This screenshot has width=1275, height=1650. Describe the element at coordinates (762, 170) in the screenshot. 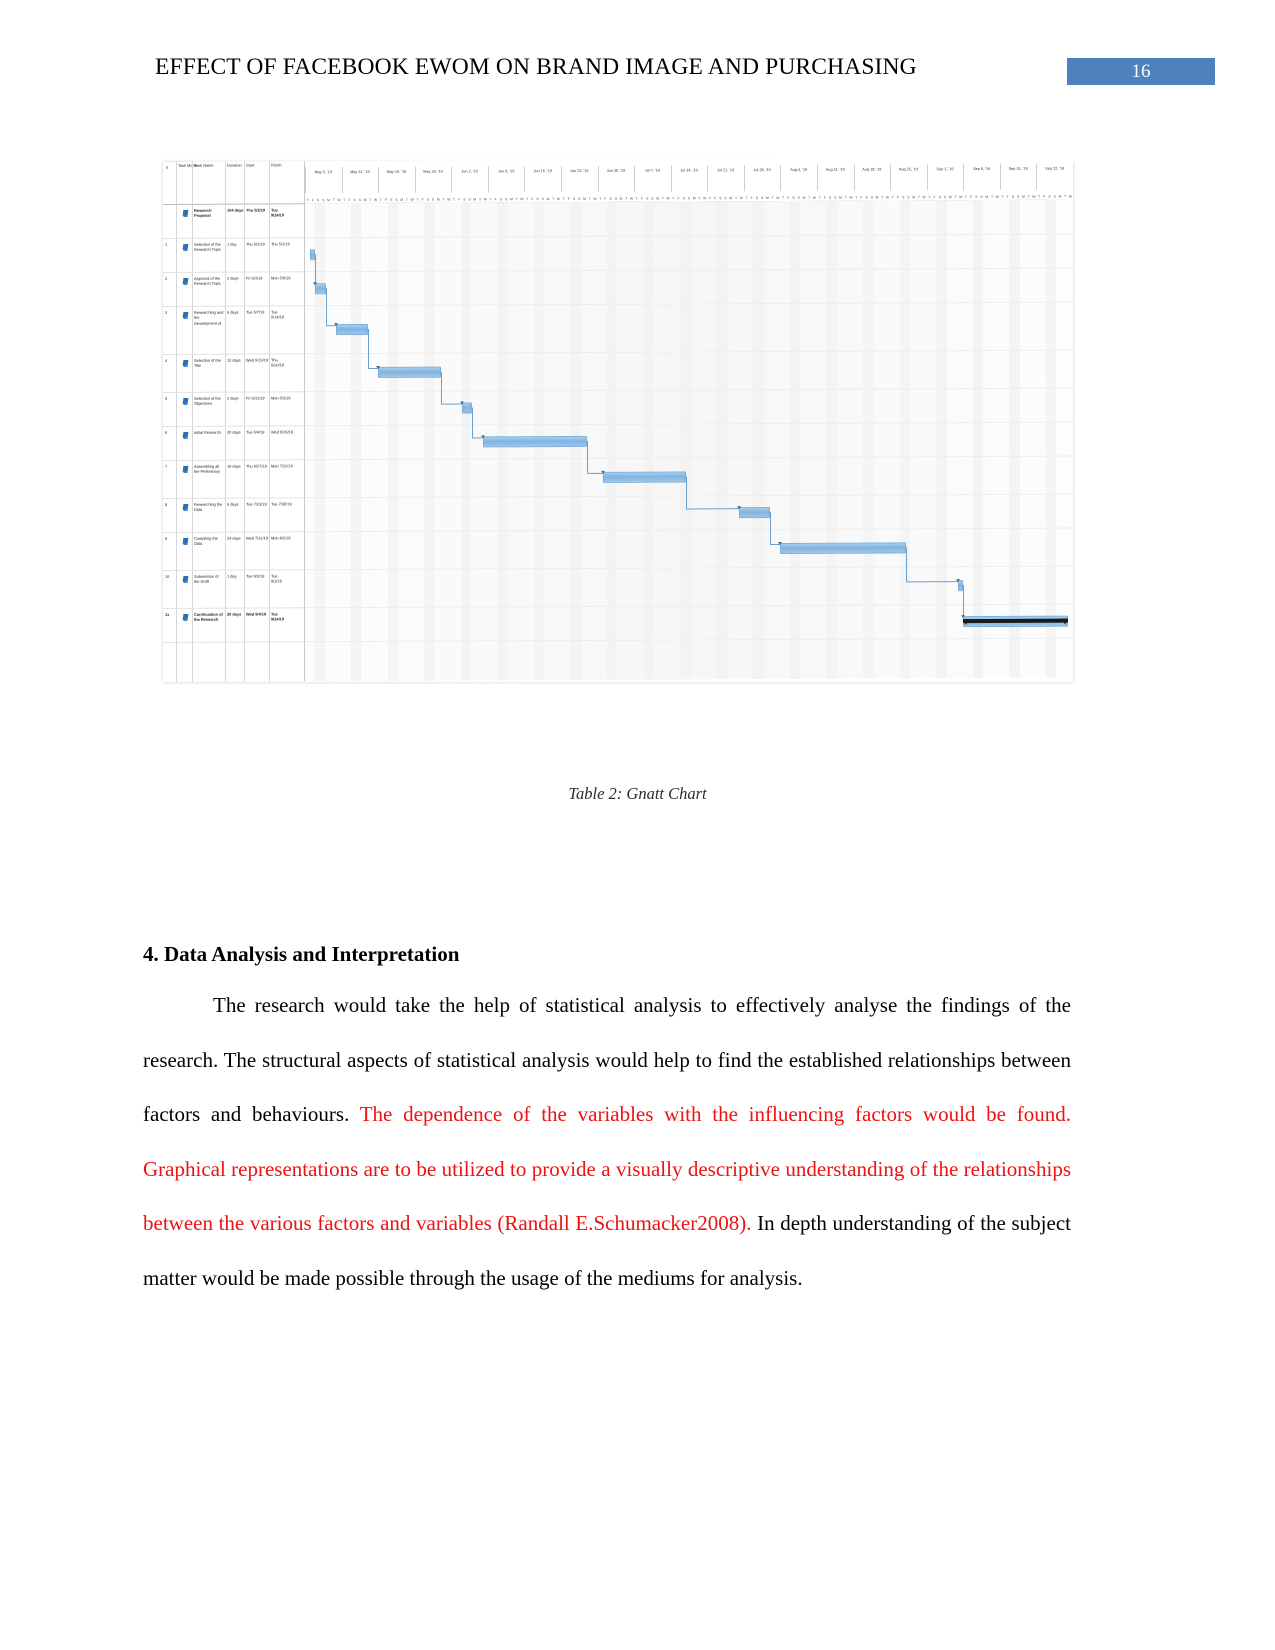

I see `timeline-tick-label: Jul 28, '19` at that location.